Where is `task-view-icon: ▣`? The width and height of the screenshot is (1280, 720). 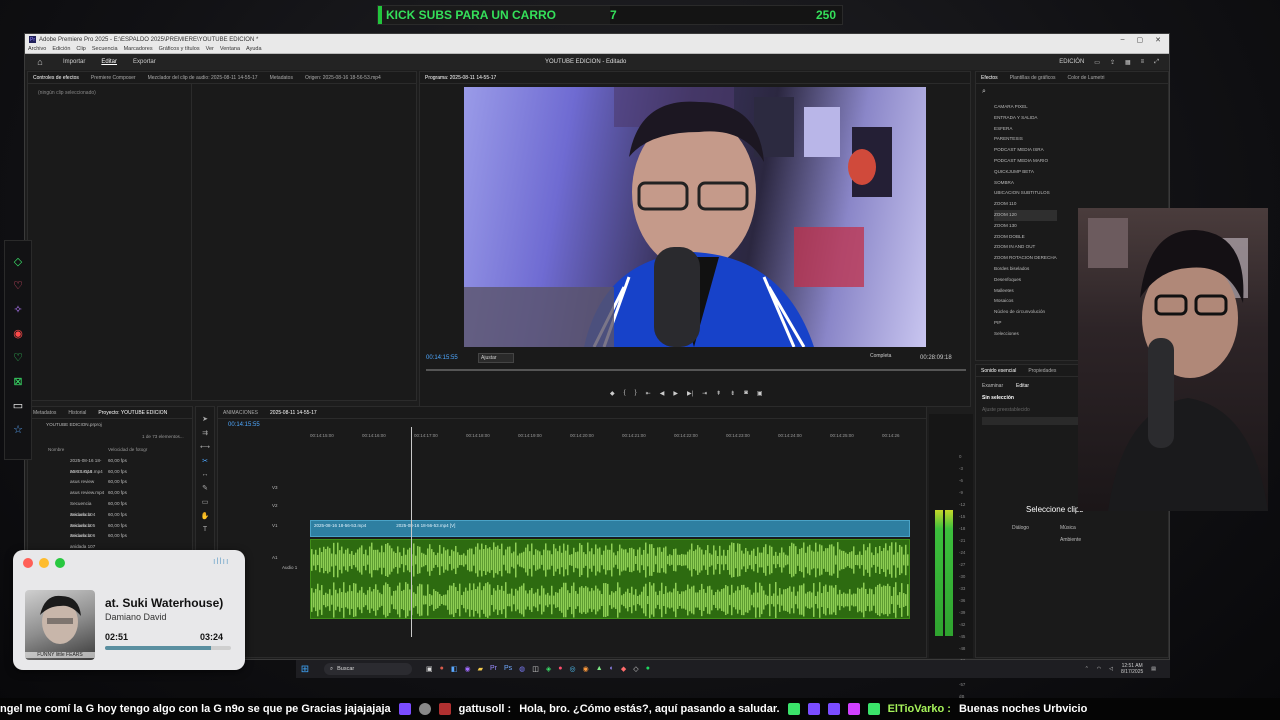 task-view-icon: ▣ is located at coordinates (429, 669).